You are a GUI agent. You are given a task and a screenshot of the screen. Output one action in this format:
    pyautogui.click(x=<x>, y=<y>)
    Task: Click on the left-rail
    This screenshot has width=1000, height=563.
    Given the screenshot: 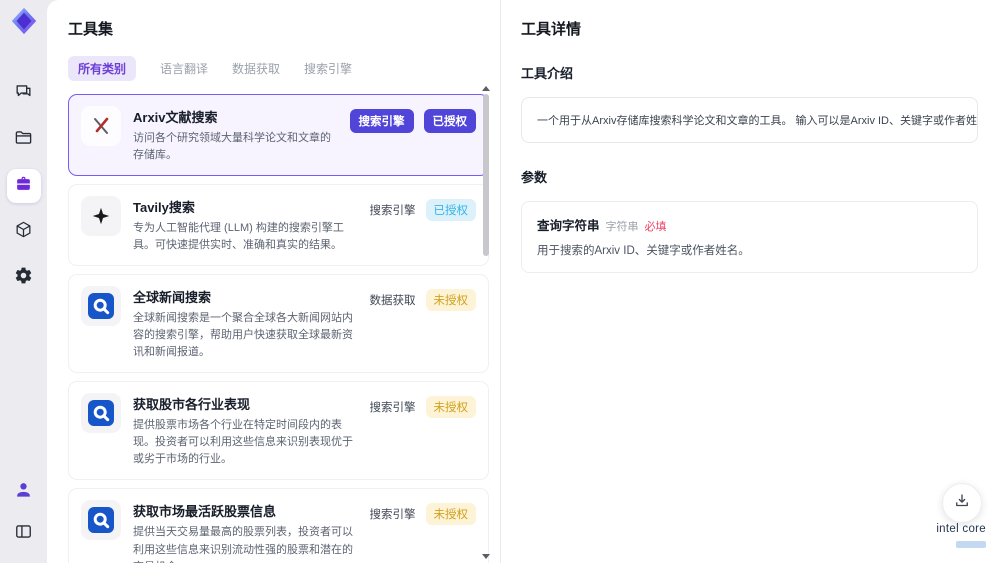 What is the action you would take?
    pyautogui.click(x=23, y=281)
    